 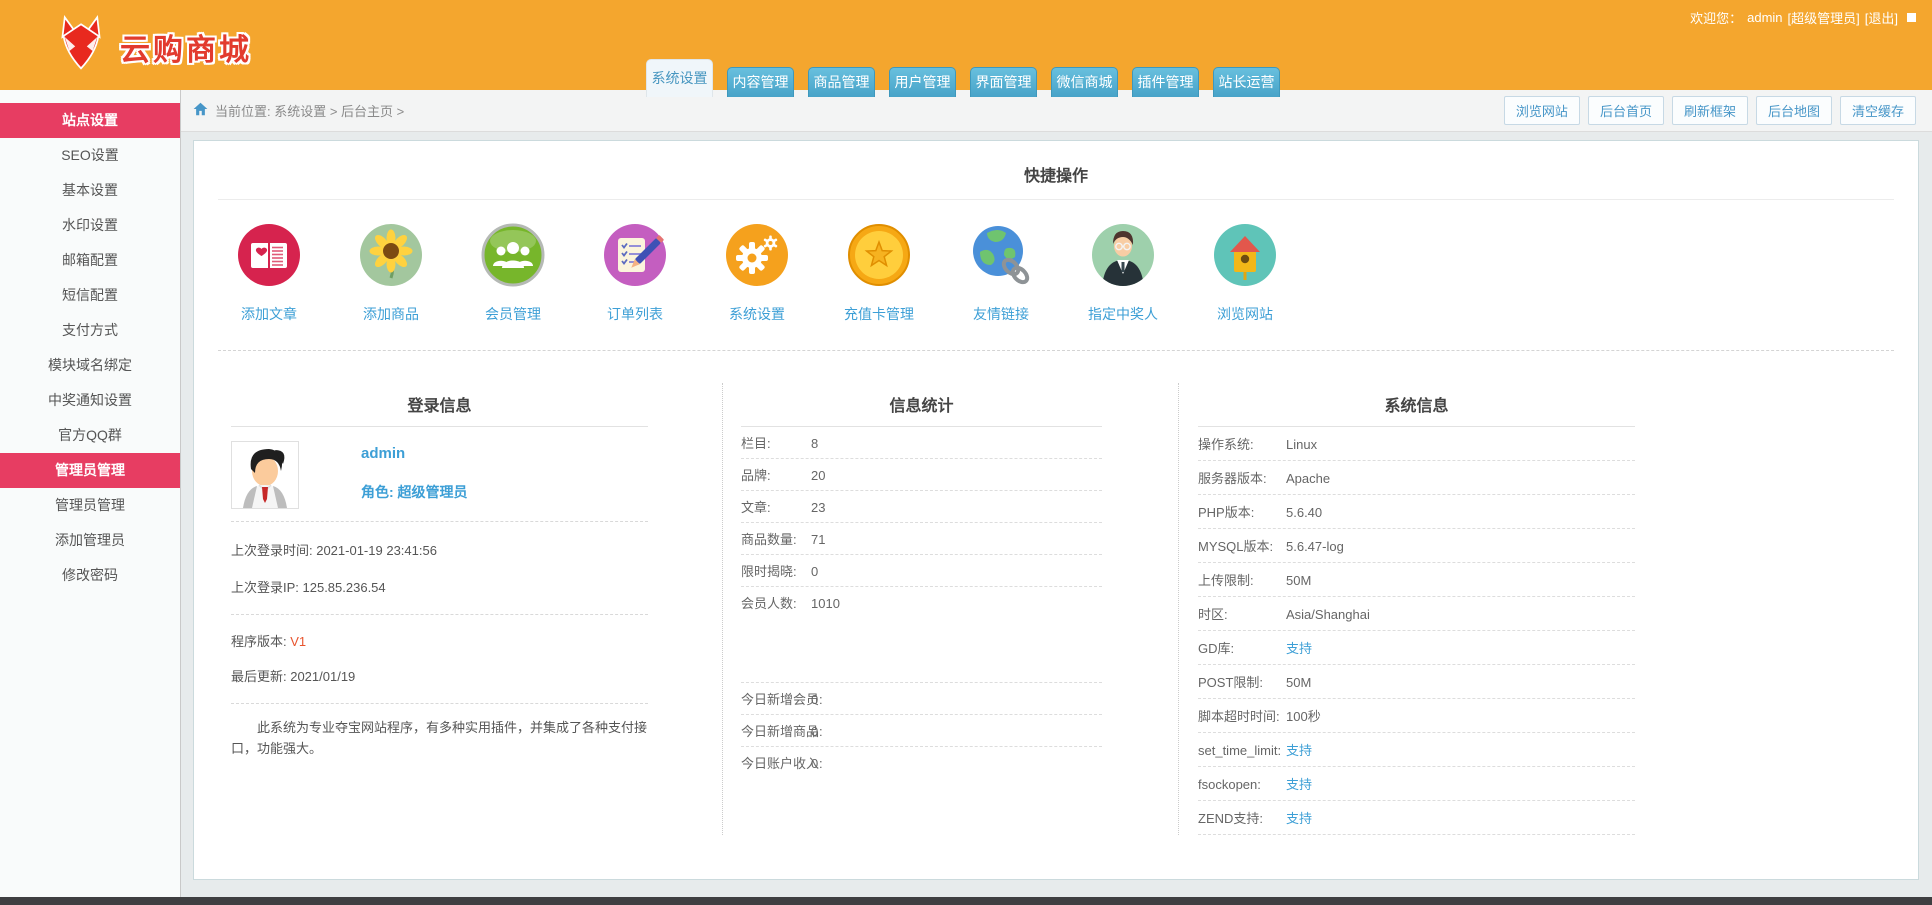 What do you see at coordinates (90, 575) in the screenshot?
I see `sidebar-item-change-password: 修改密码` at bounding box center [90, 575].